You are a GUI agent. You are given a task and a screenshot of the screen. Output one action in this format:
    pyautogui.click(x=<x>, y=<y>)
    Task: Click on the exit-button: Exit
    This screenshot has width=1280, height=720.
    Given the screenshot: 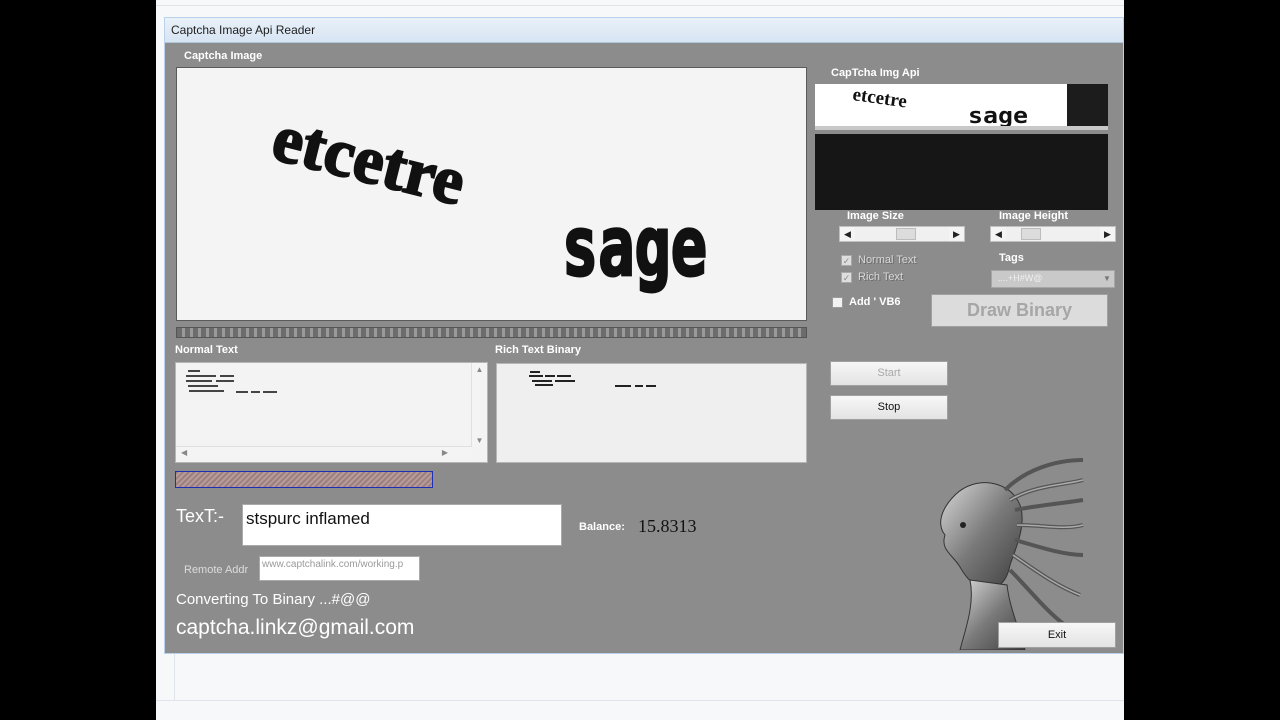 What is the action you would take?
    pyautogui.click(x=1057, y=635)
    